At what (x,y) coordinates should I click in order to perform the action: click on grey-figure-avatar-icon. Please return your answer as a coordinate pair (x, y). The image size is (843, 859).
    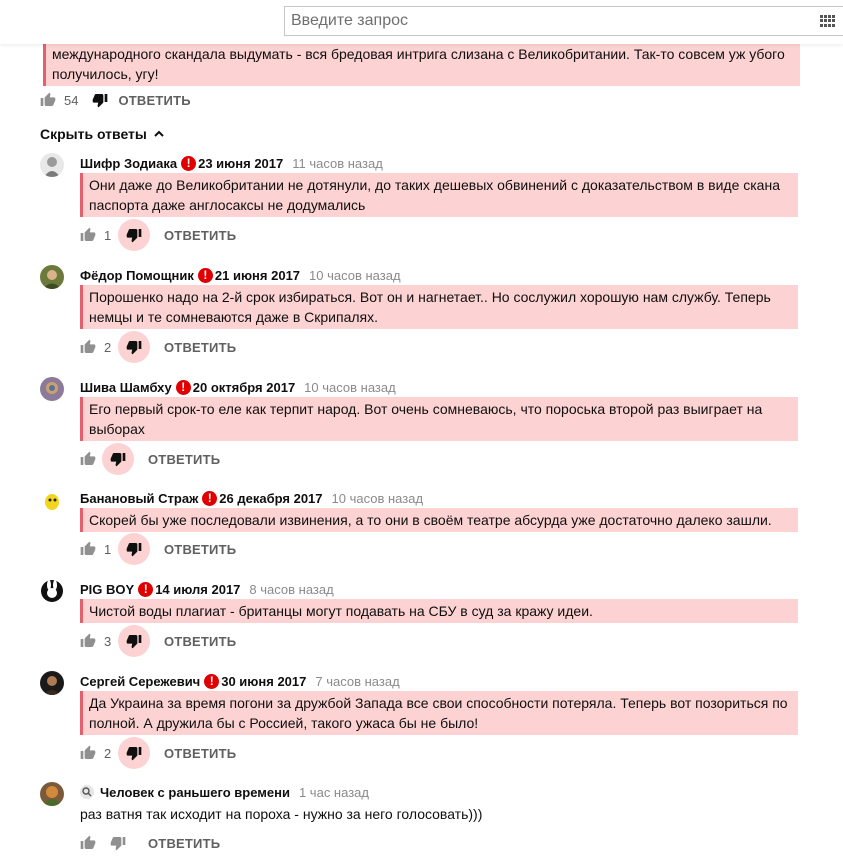
    Looking at the image, I should click on (52, 165).